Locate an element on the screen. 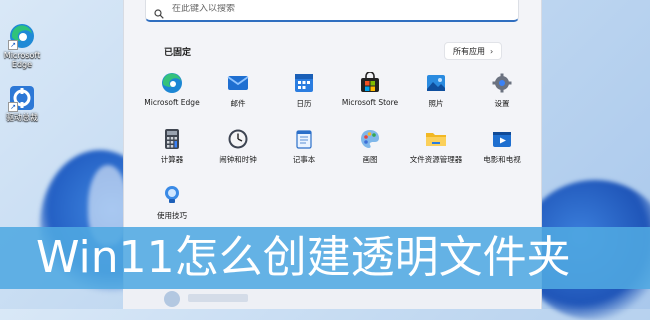  banner-title: Win11怎么创建透明文件夹 is located at coordinates (303, 257).